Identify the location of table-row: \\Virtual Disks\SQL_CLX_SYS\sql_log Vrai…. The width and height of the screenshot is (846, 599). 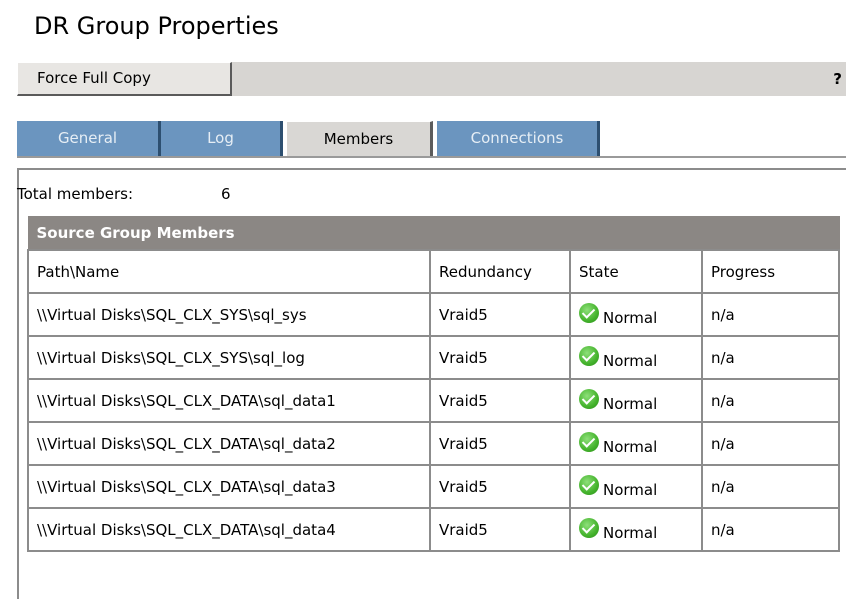
(434, 357).